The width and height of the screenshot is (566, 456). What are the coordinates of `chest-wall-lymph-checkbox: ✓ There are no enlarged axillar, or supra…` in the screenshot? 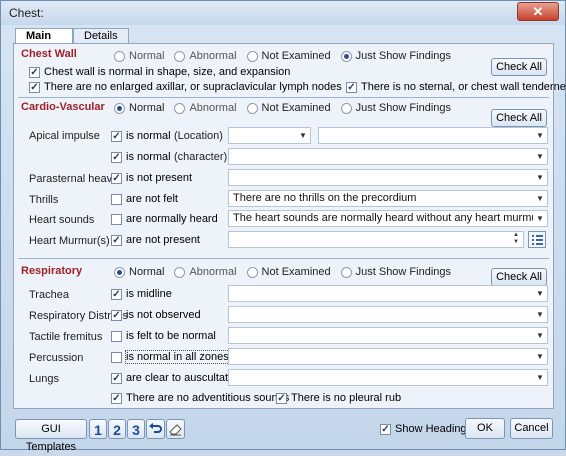 It's located at (185, 87).